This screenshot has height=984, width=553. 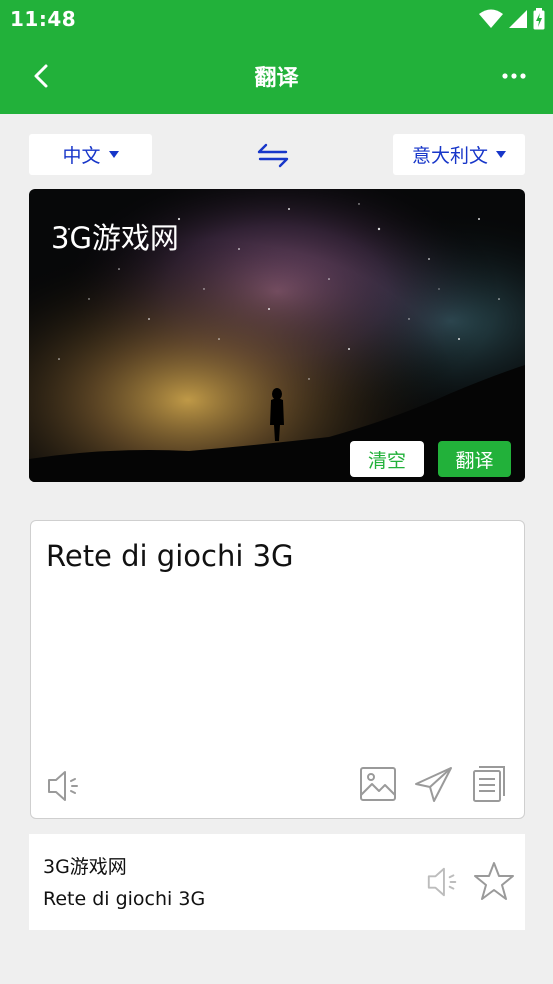 What do you see at coordinates (489, 784) in the screenshot?
I see `copy-icon` at bounding box center [489, 784].